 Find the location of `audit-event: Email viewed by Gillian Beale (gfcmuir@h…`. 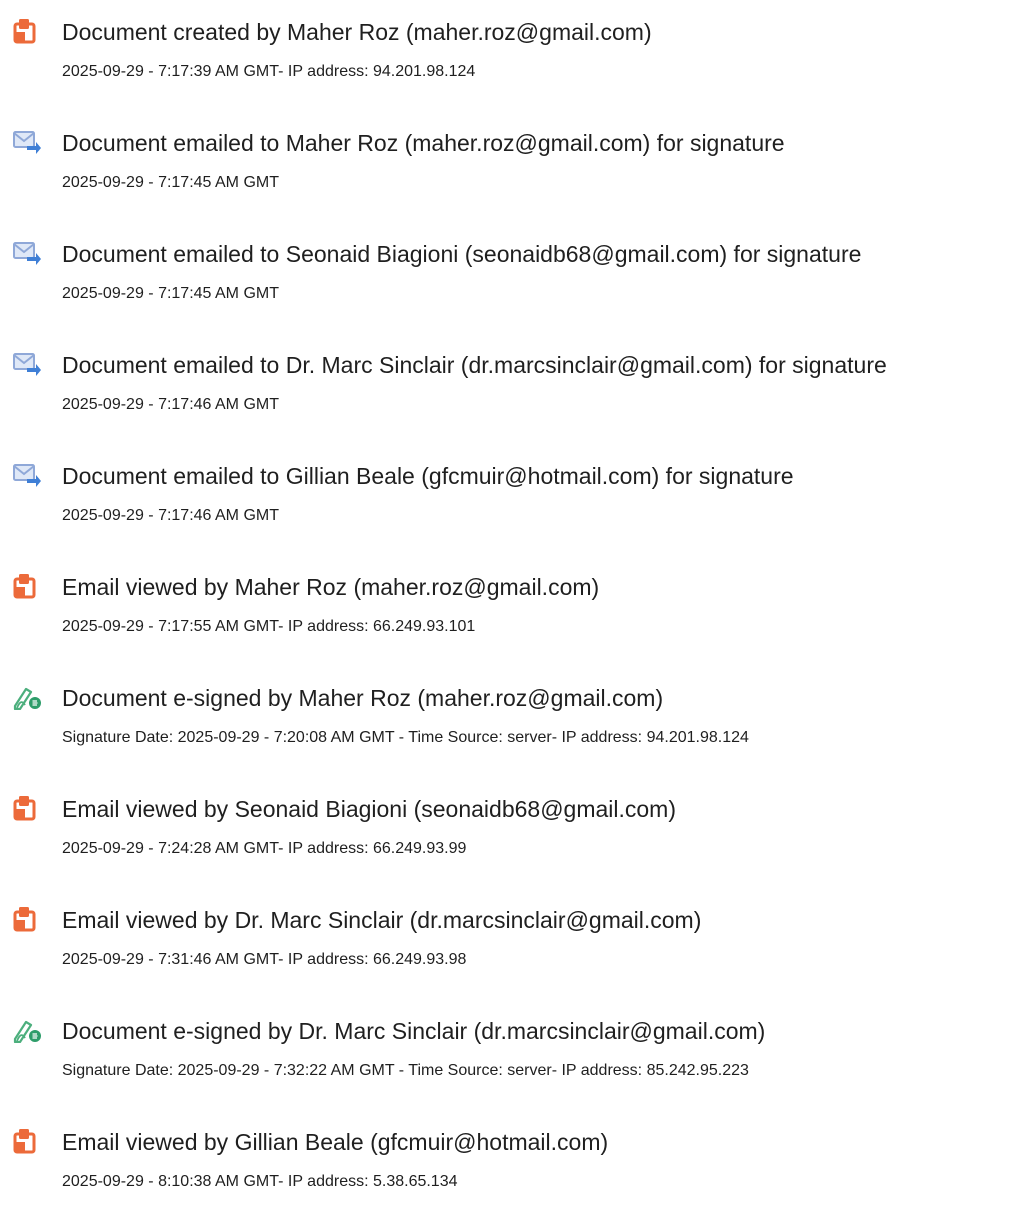

audit-event: Email viewed by Gillian Beale (gfcmuir@h… is located at coordinates (510, 1155).